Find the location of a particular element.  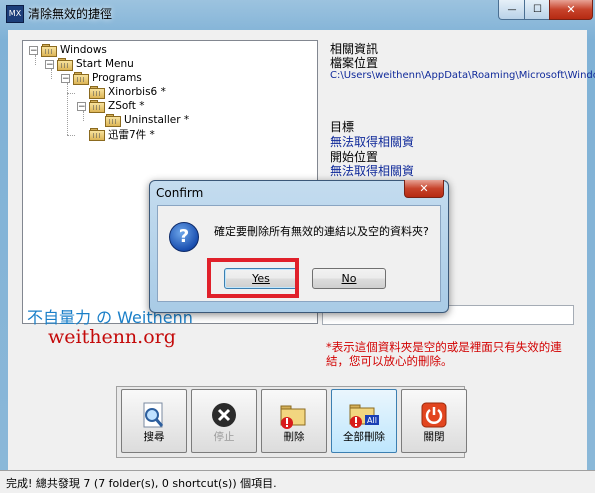

start-in-value: 無法取得相關資 is located at coordinates (372, 171).